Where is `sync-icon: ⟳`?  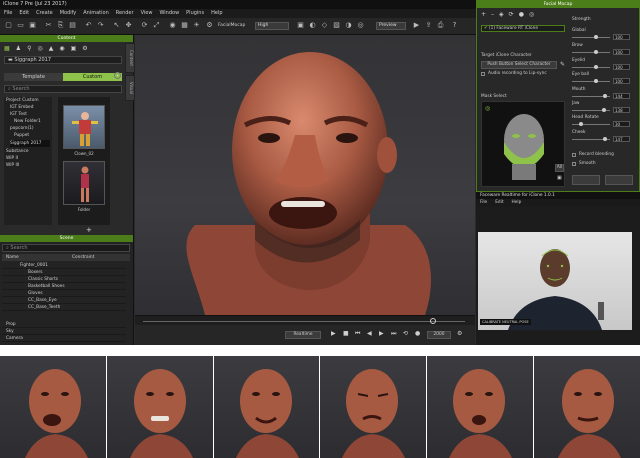
sync-icon: ⟳ is located at coordinates (511, 14).